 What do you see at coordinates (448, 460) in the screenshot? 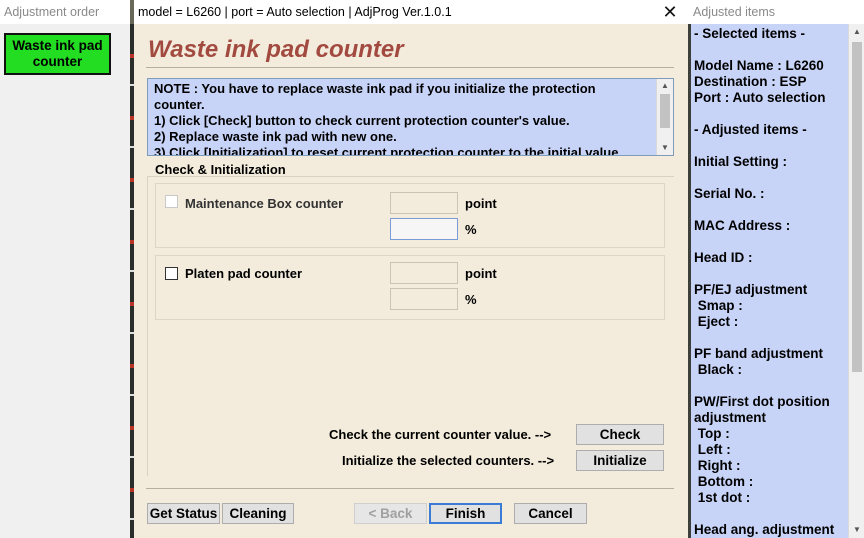
I see `initialize-instruction: Initialize the selected counters. -->` at bounding box center [448, 460].